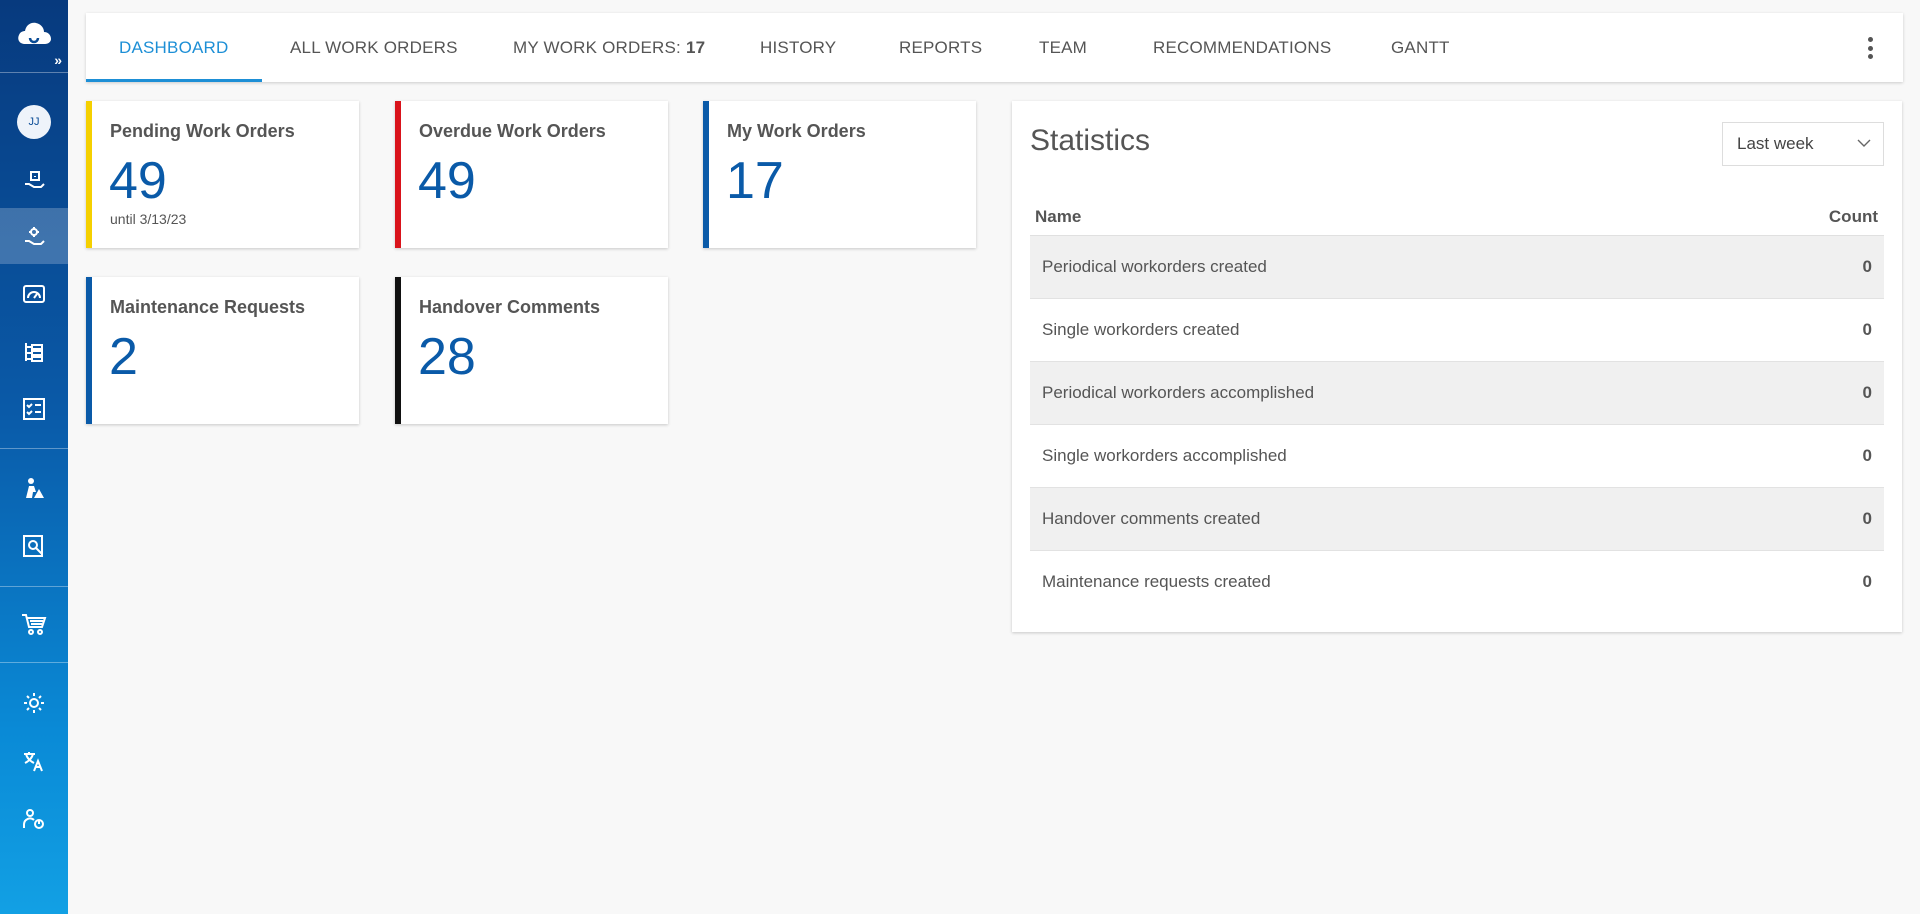 The image size is (1920, 914). Describe the element at coordinates (34, 457) in the screenshot. I see `sidebar: » JJ` at that location.